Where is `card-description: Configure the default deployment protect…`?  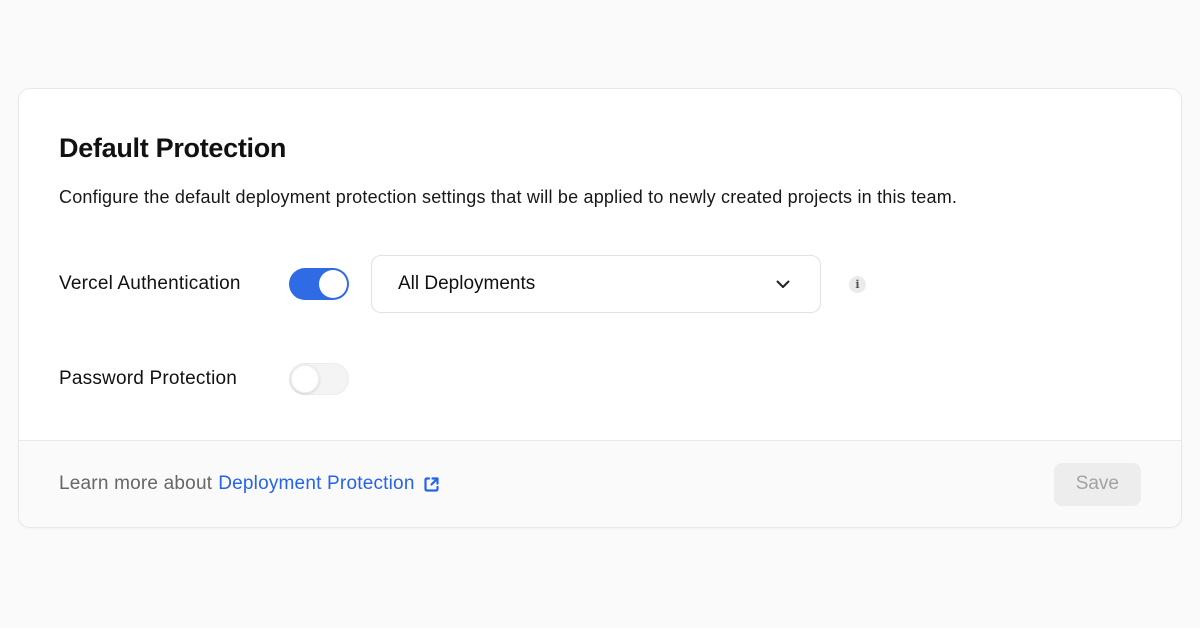 card-description: Configure the default deployment protect… is located at coordinates (508, 197).